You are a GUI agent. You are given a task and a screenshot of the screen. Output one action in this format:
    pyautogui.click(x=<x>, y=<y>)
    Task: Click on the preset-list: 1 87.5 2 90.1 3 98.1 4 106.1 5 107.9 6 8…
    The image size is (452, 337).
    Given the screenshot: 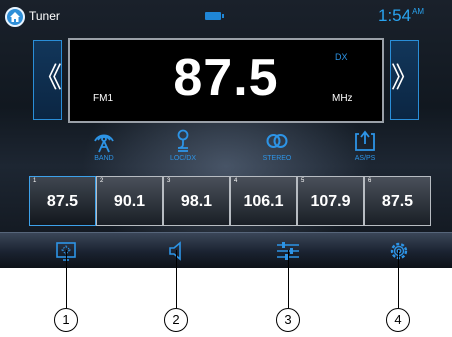 What is the action you would take?
    pyautogui.click(x=231, y=201)
    